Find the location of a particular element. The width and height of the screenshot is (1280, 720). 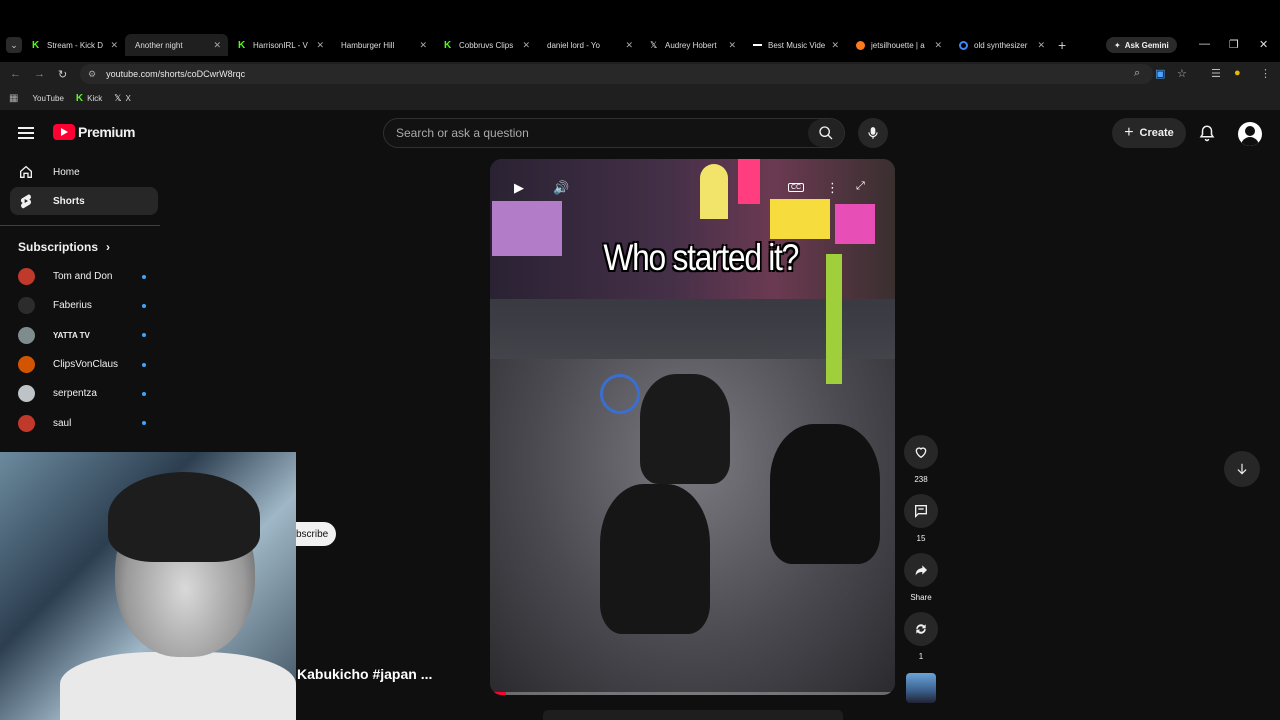

subscription-item: saul is located at coordinates (86, 422).